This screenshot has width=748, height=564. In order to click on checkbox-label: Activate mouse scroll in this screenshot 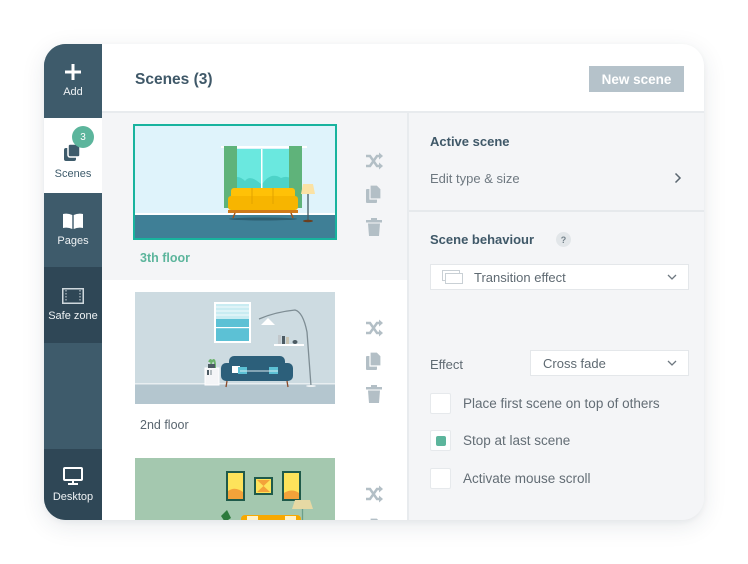, I will do `click(527, 478)`.